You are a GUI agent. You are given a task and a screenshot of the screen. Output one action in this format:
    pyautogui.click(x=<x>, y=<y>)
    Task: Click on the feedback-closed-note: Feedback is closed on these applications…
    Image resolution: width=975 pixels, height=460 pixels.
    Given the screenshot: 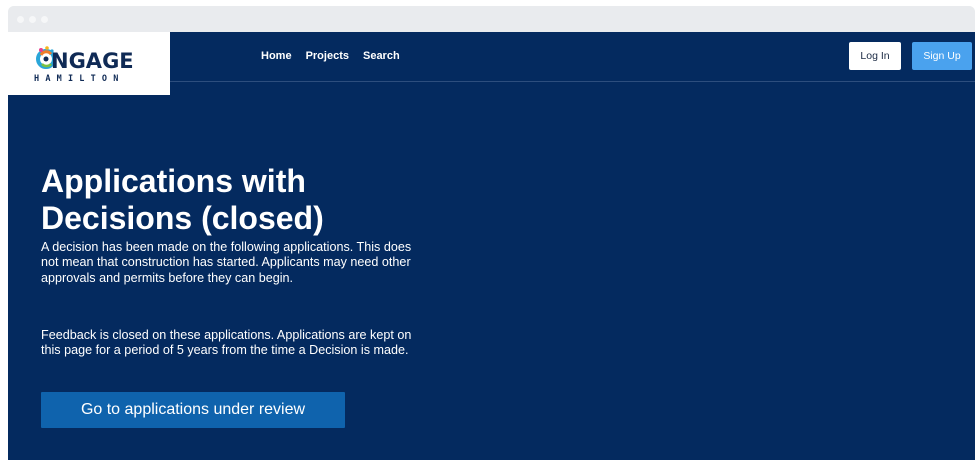 What is the action you would take?
    pyautogui.click(x=226, y=343)
    